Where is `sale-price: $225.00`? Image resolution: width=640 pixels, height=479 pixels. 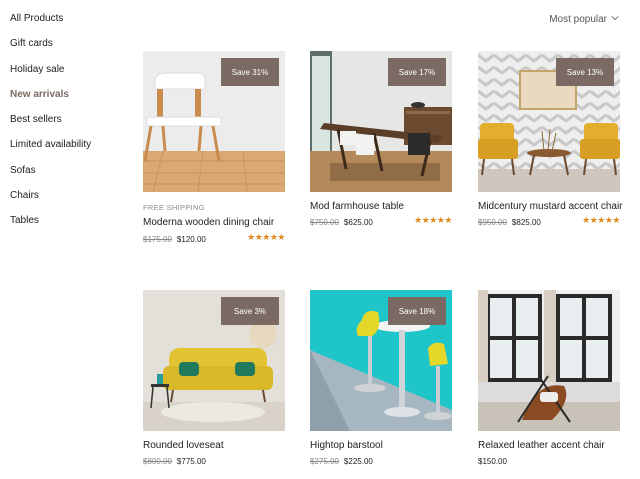
sale-price: $225.00 is located at coordinates (358, 461).